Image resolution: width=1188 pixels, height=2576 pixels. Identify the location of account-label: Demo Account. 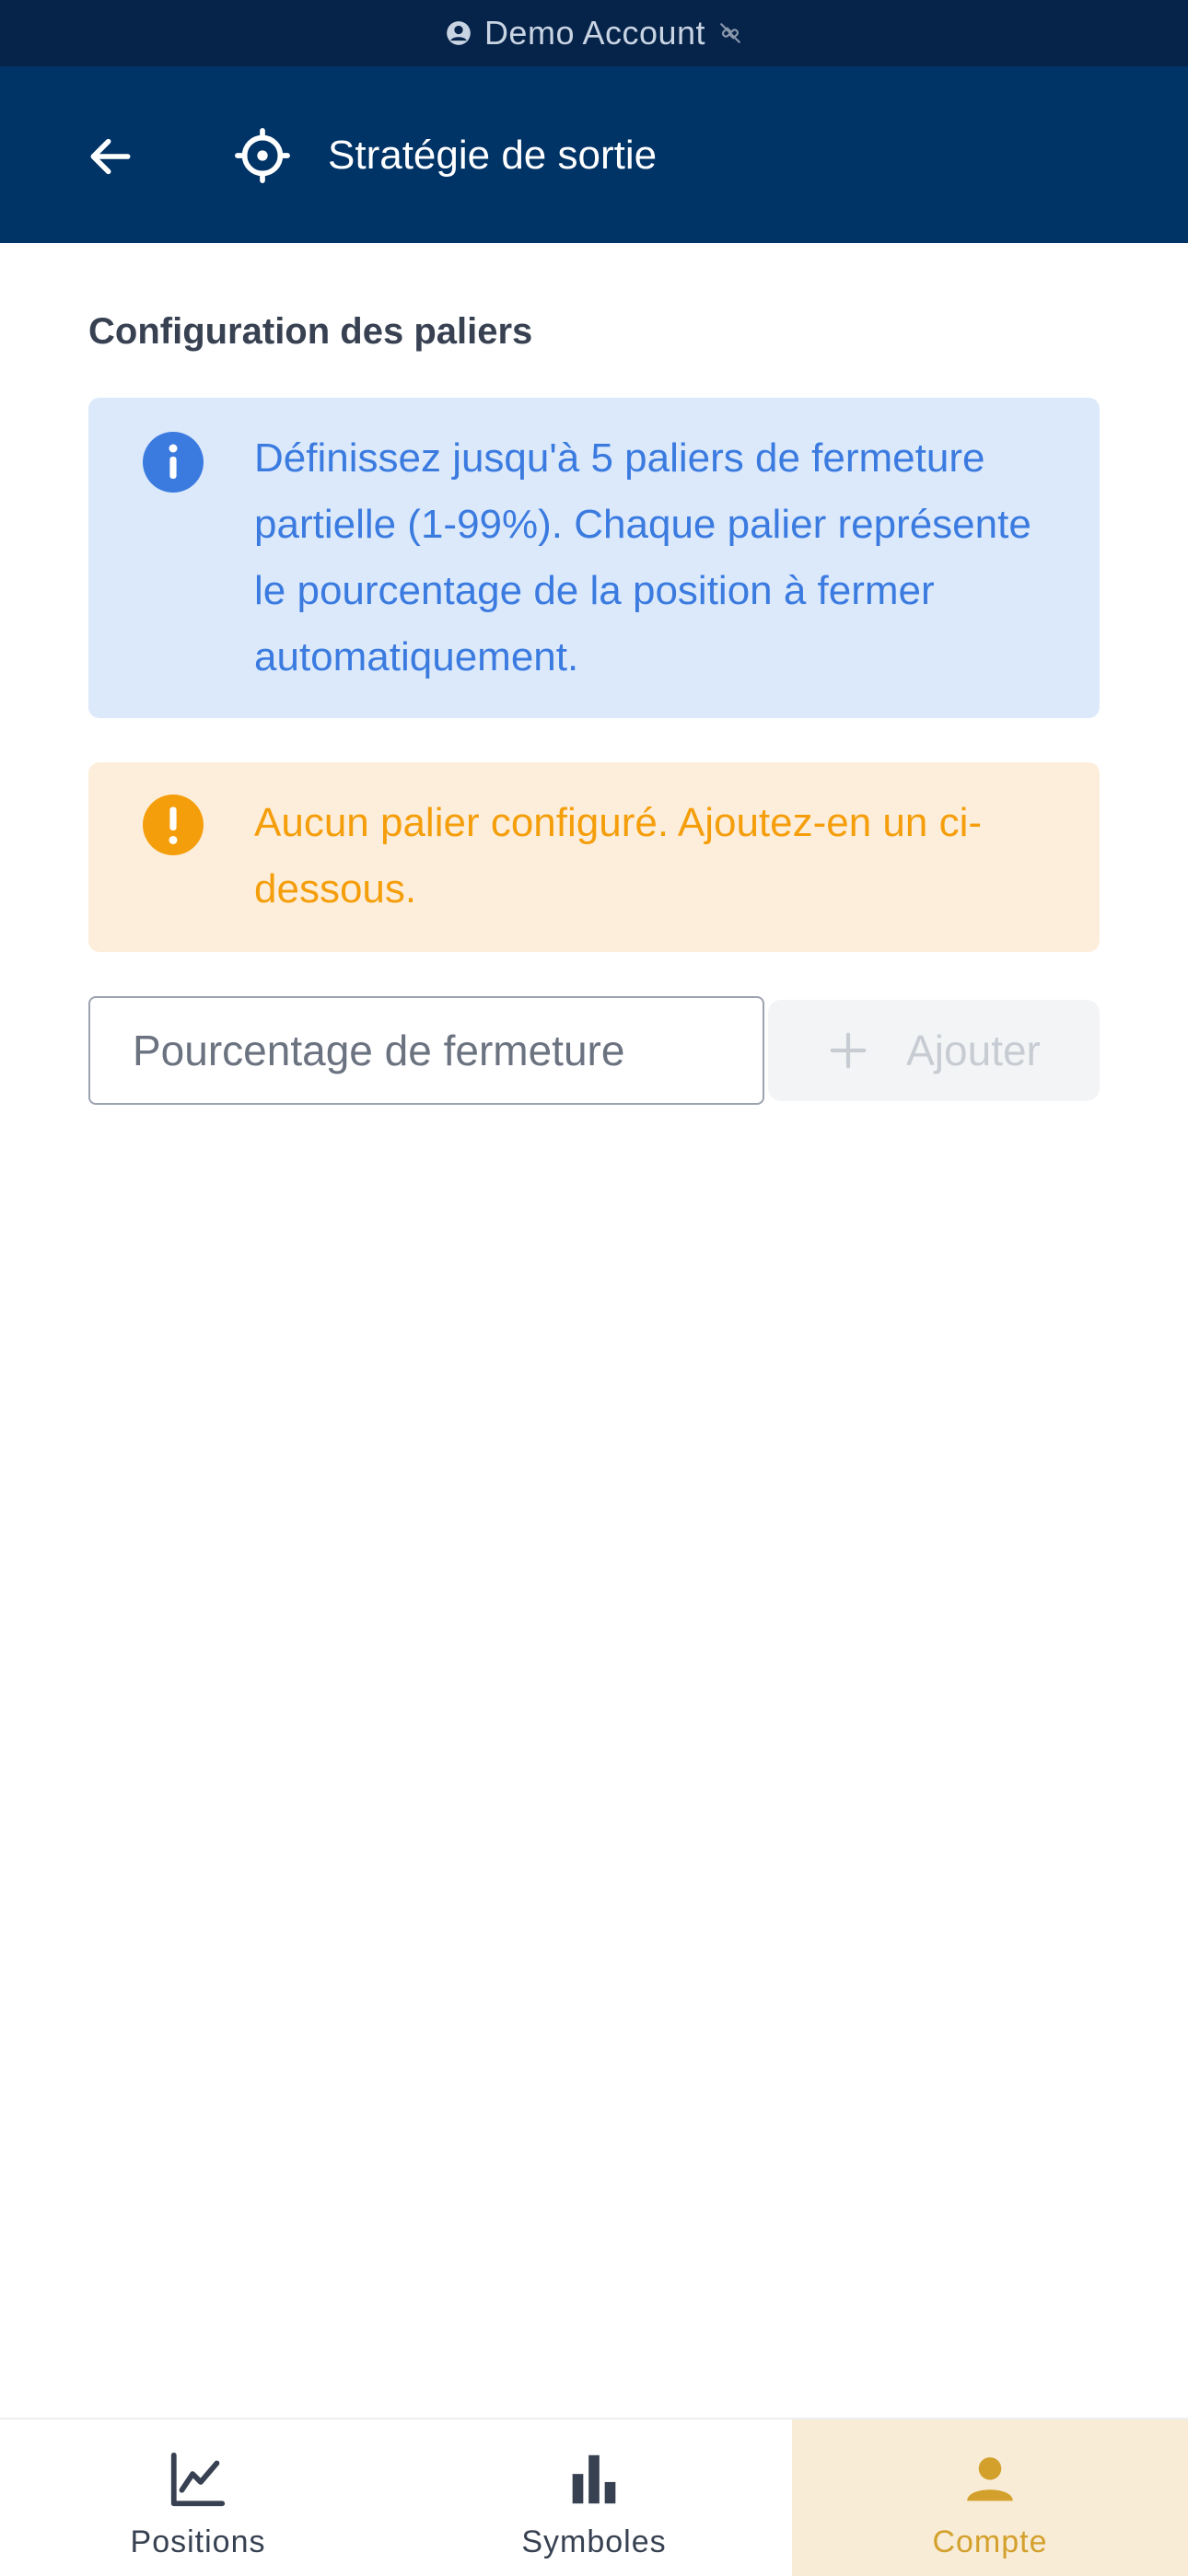
(594, 33).